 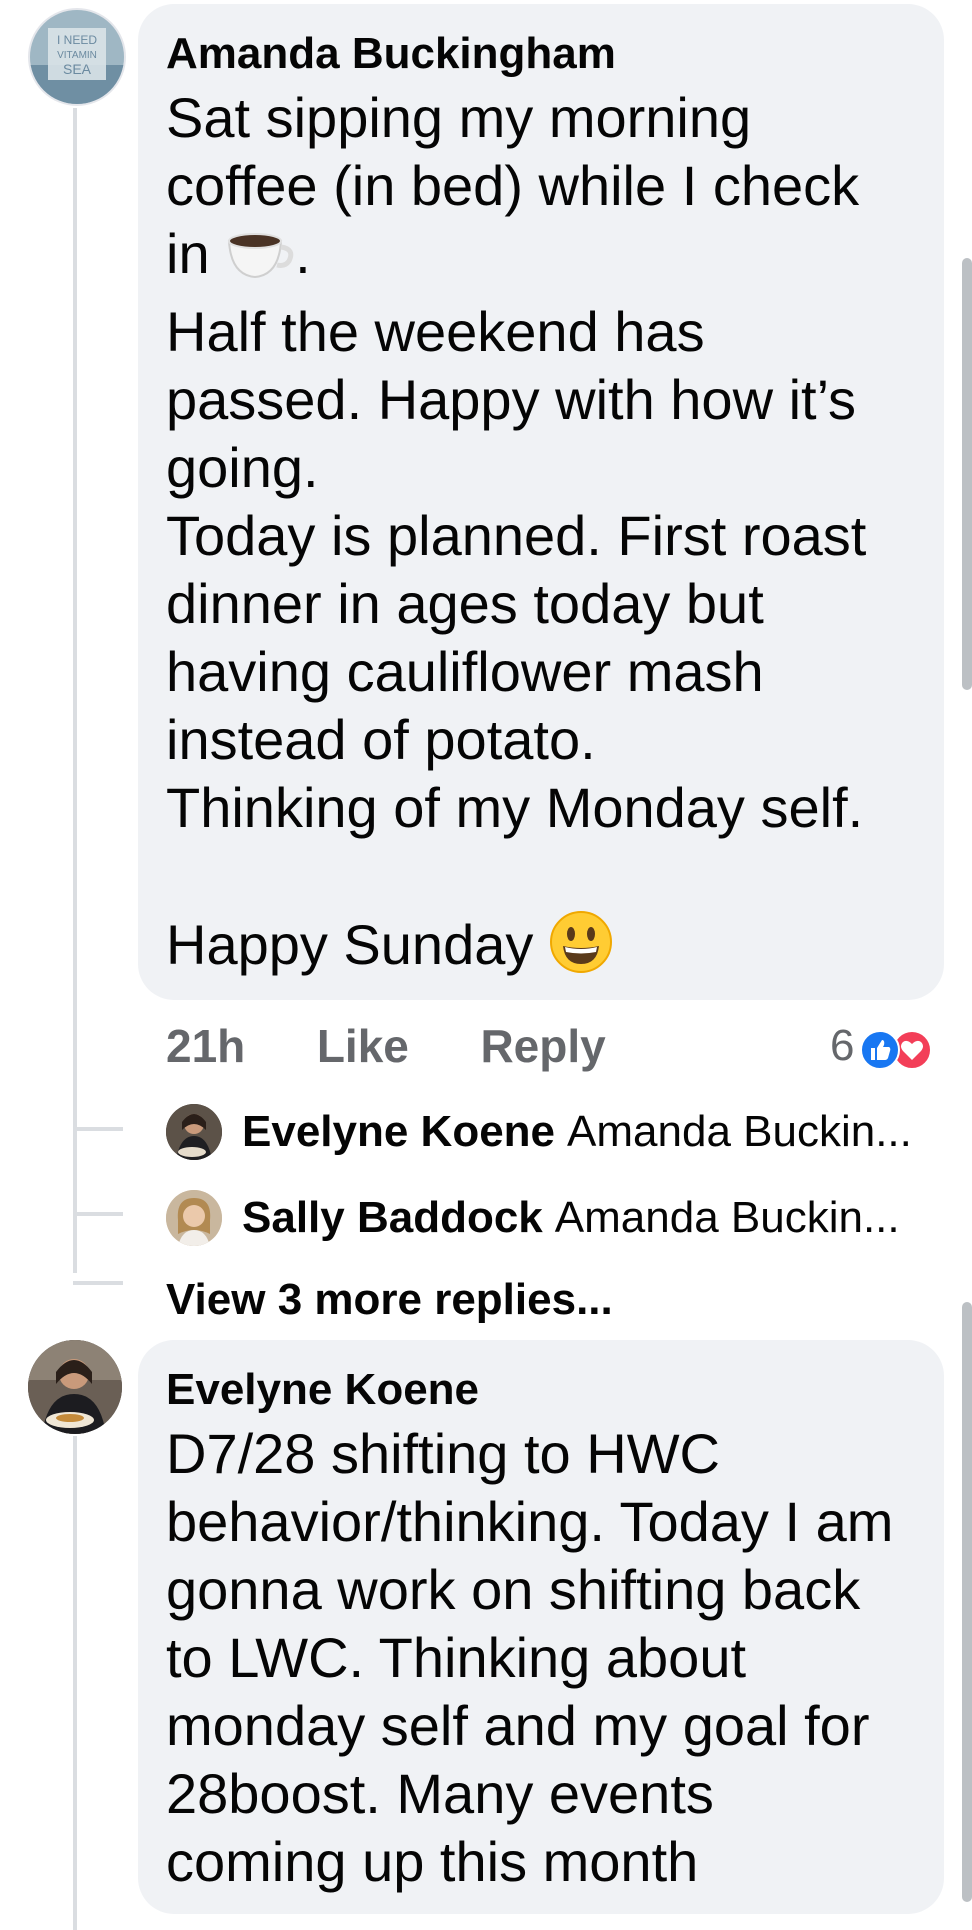 I want to click on svg-text: SEA, so click(x=77, y=69).